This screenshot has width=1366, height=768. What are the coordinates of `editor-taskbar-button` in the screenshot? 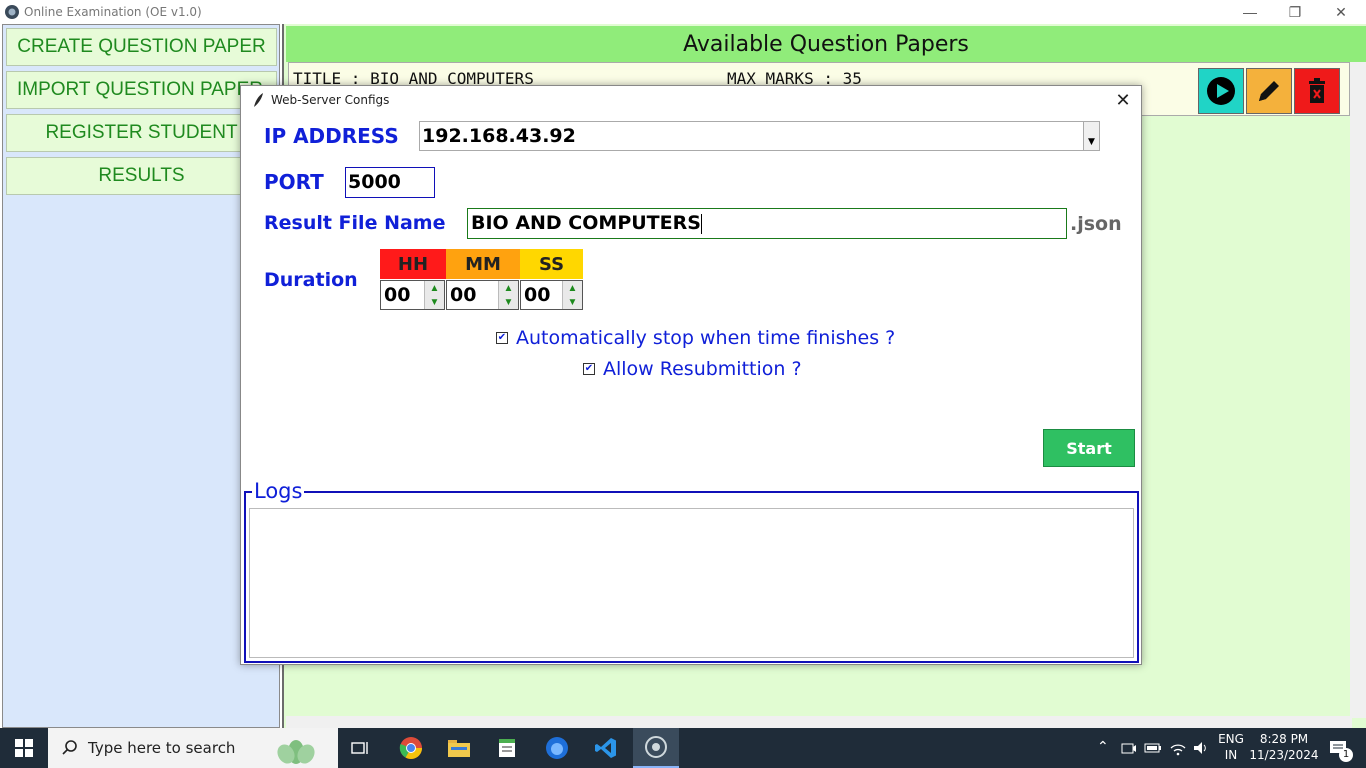 It's located at (508, 748).